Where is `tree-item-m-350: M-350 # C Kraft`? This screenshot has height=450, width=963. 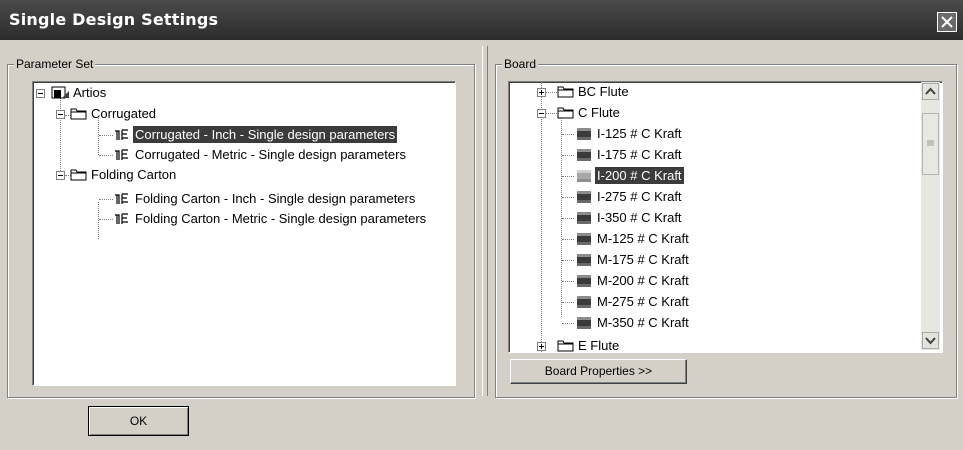
tree-item-m-350: M-350 # C Kraft is located at coordinates (714, 323).